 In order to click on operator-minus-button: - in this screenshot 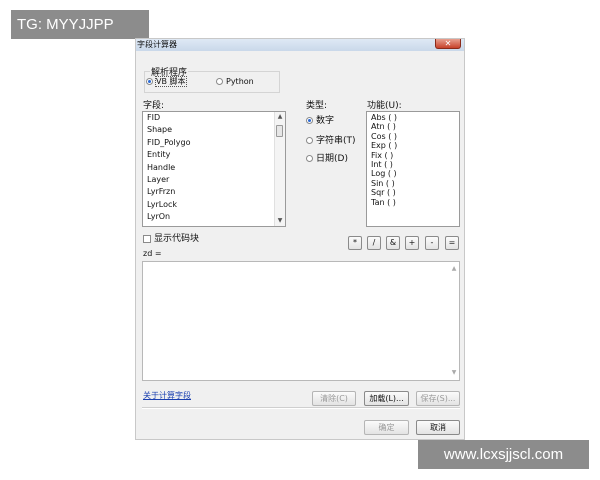, I will do `click(432, 243)`.